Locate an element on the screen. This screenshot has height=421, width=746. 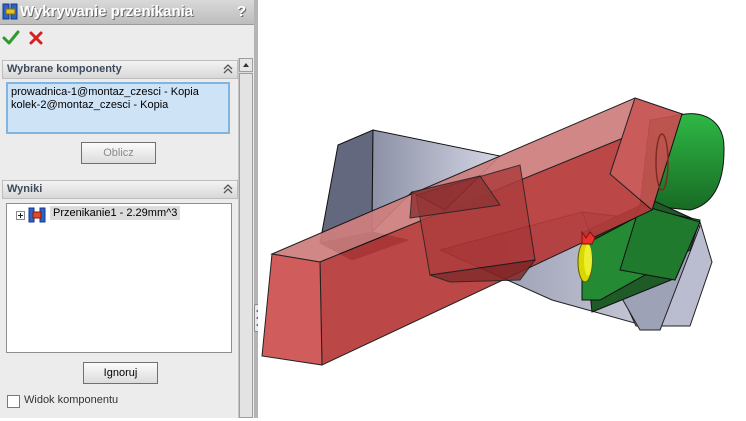
selected-components-header: Wybrane komponenty is located at coordinates (120, 69).